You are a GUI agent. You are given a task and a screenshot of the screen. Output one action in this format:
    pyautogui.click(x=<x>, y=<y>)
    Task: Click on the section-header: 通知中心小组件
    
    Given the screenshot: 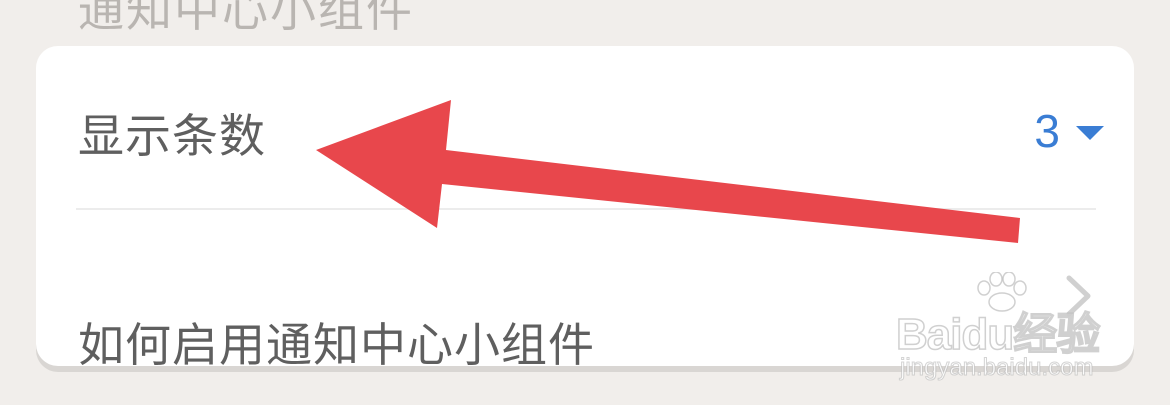 What is the action you would take?
    pyautogui.click(x=246, y=18)
    